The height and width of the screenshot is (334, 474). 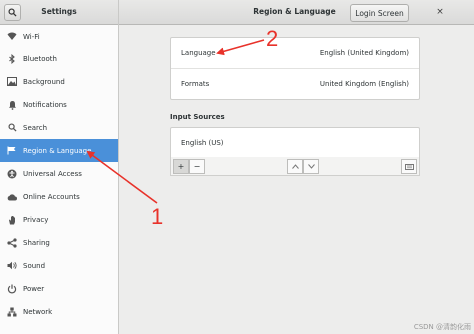 I want to click on sidebar-item-label: Region & Language, so click(x=57, y=150).